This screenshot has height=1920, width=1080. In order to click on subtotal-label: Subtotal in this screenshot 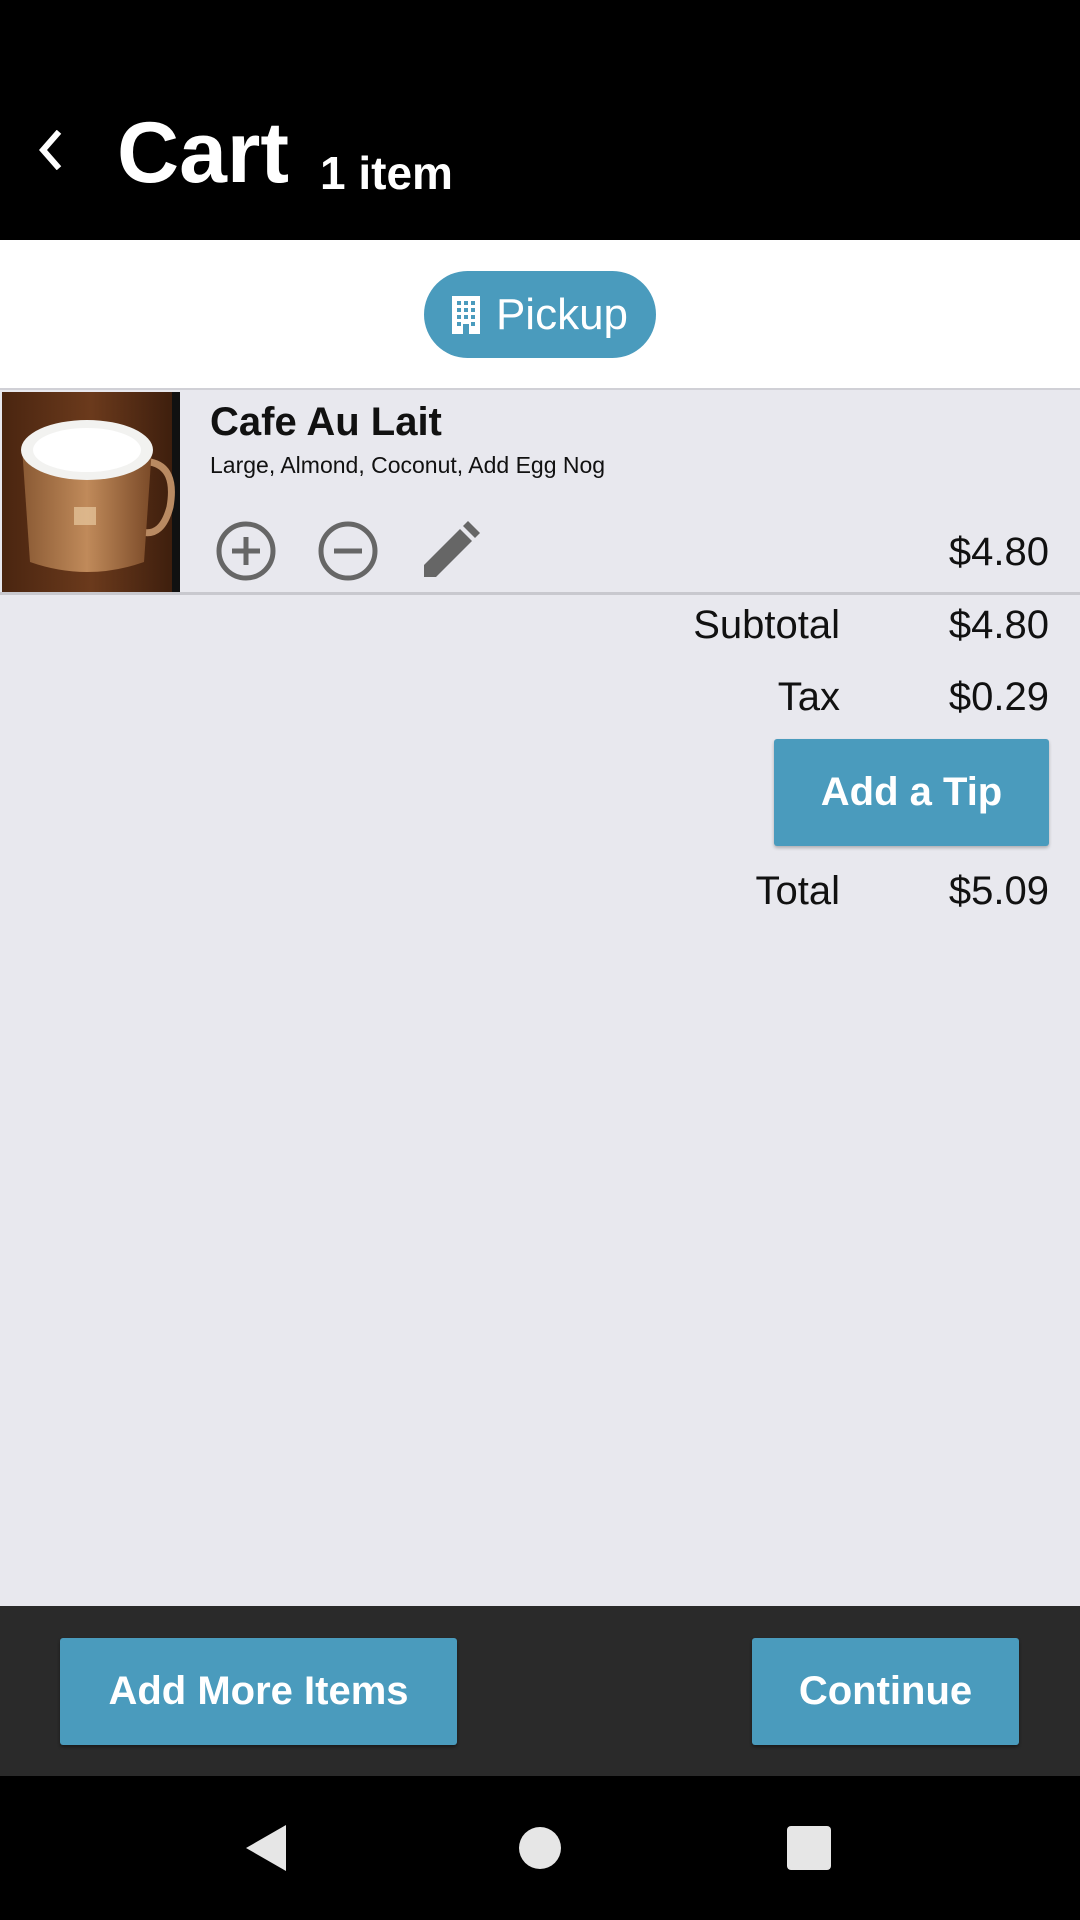, I will do `click(766, 625)`.